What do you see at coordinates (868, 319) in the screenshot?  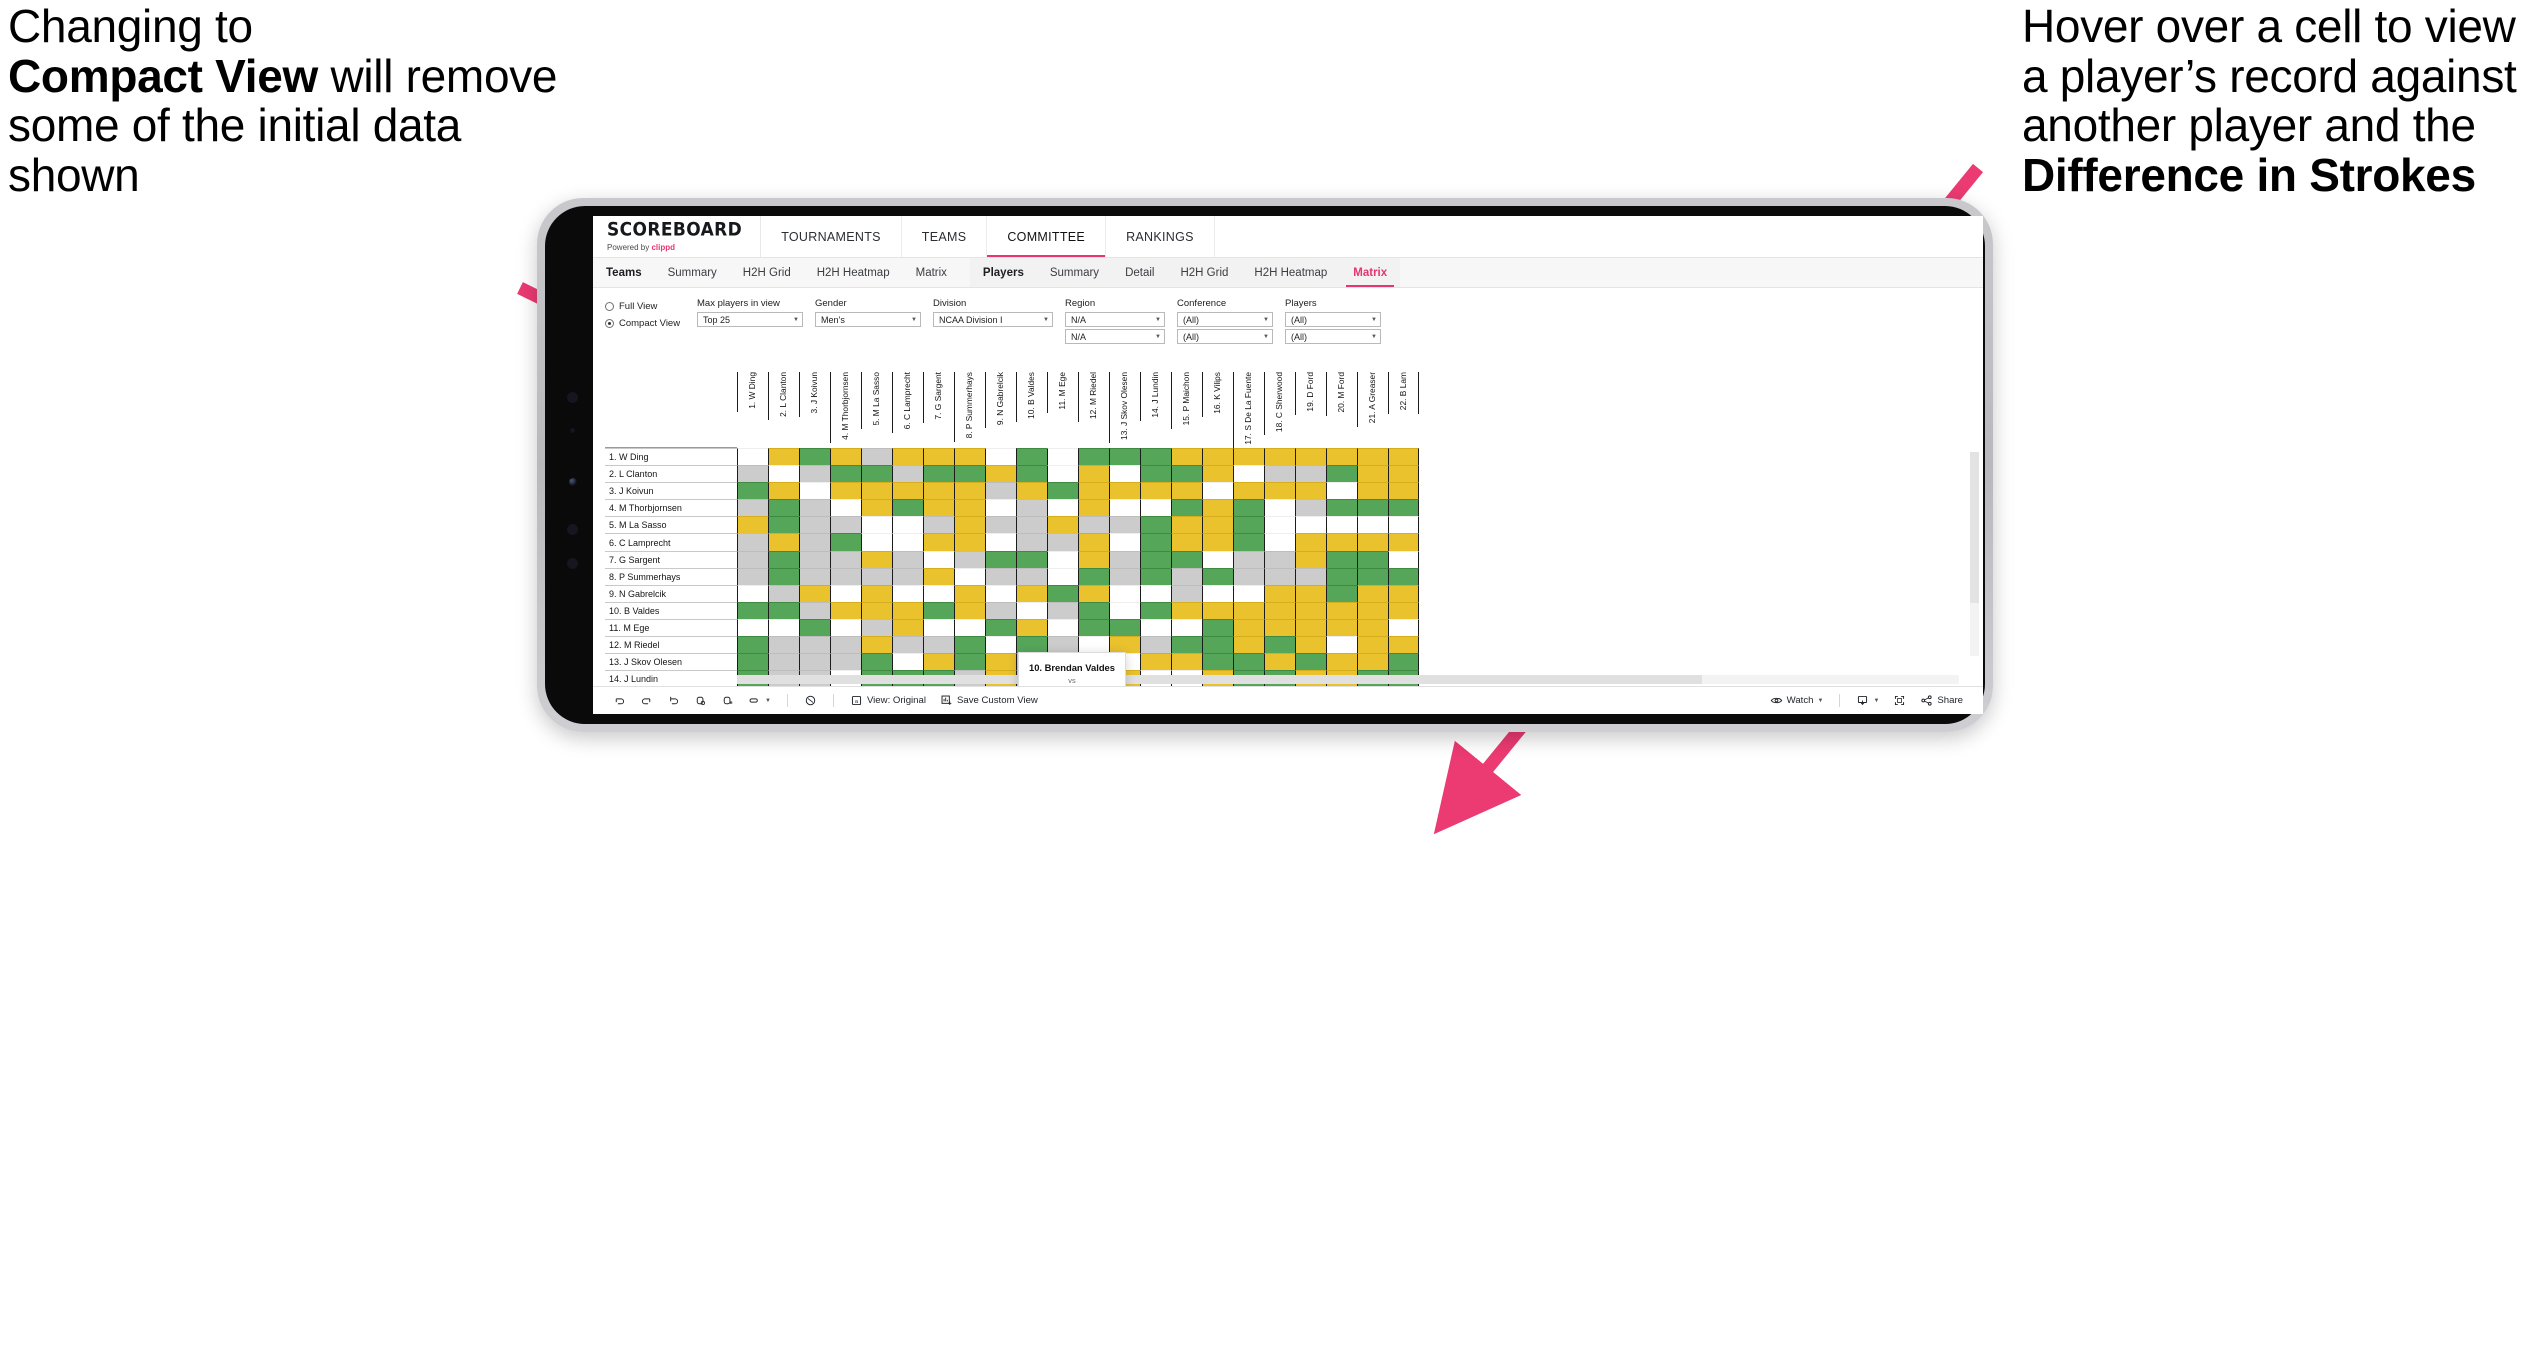 I see `filter-gender-select: Men’s ▼` at bounding box center [868, 319].